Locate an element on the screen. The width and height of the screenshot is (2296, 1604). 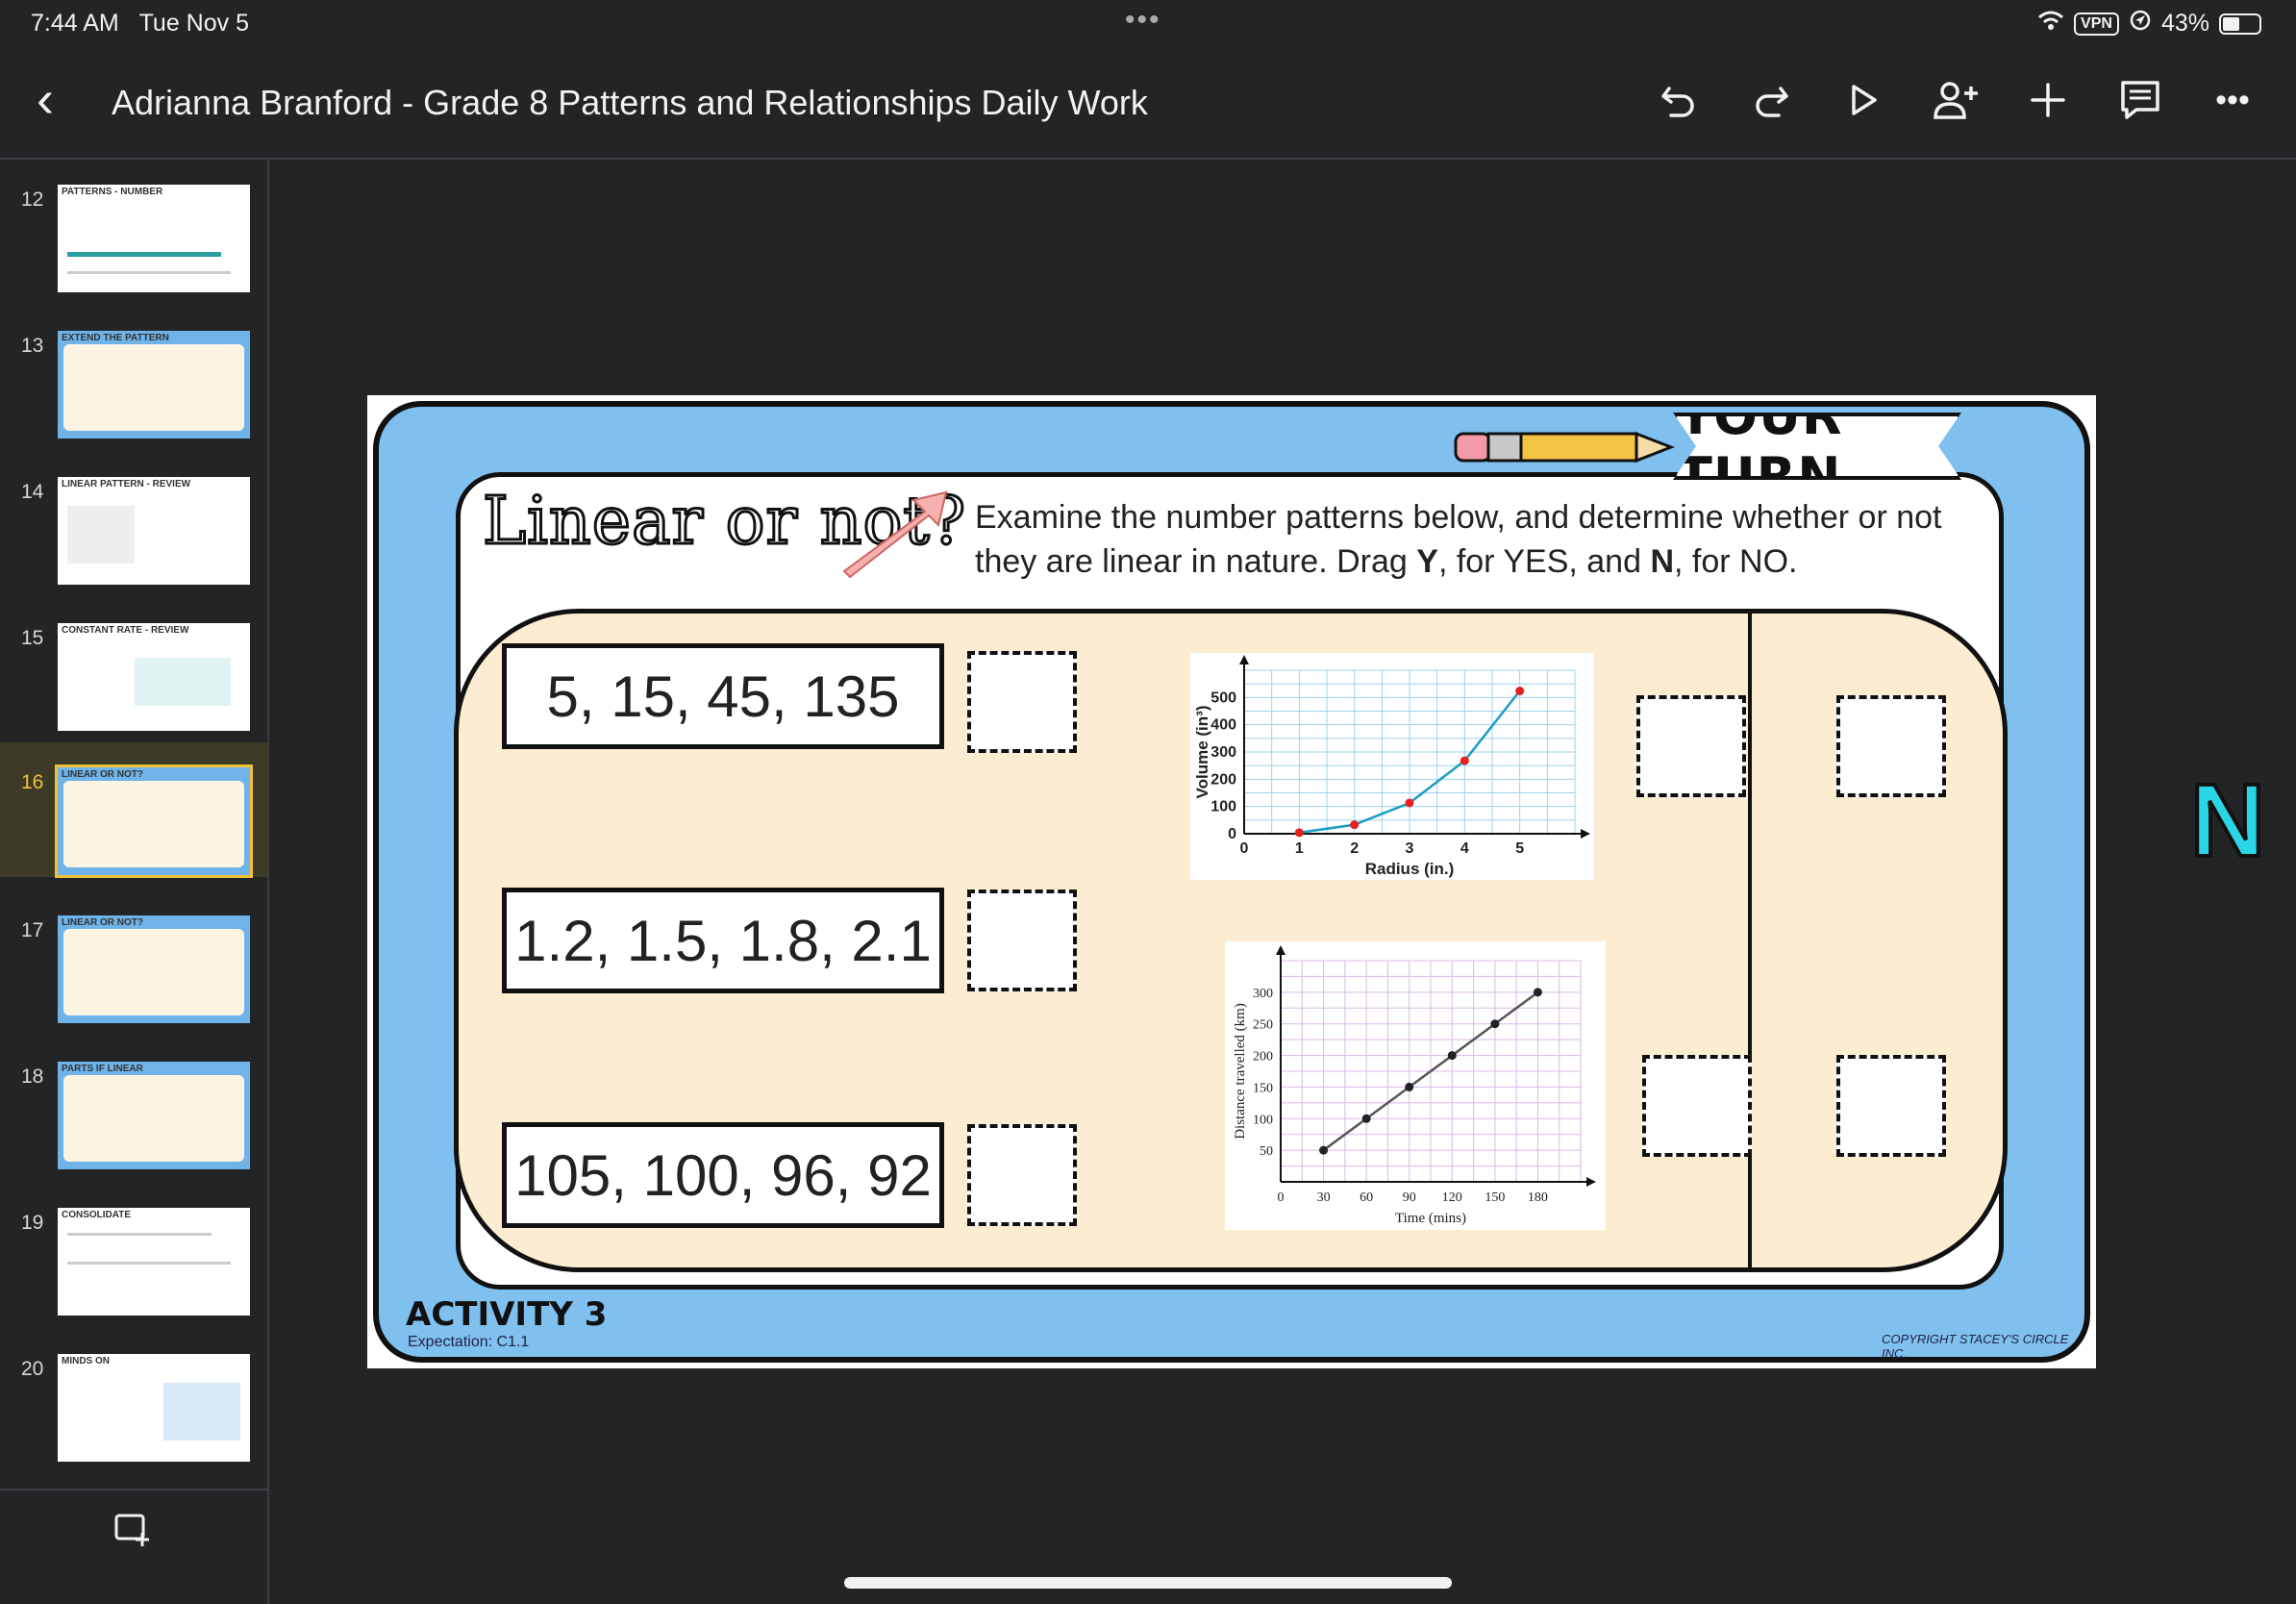
back-chevron-icon: ‹ is located at coordinates (45, 99).